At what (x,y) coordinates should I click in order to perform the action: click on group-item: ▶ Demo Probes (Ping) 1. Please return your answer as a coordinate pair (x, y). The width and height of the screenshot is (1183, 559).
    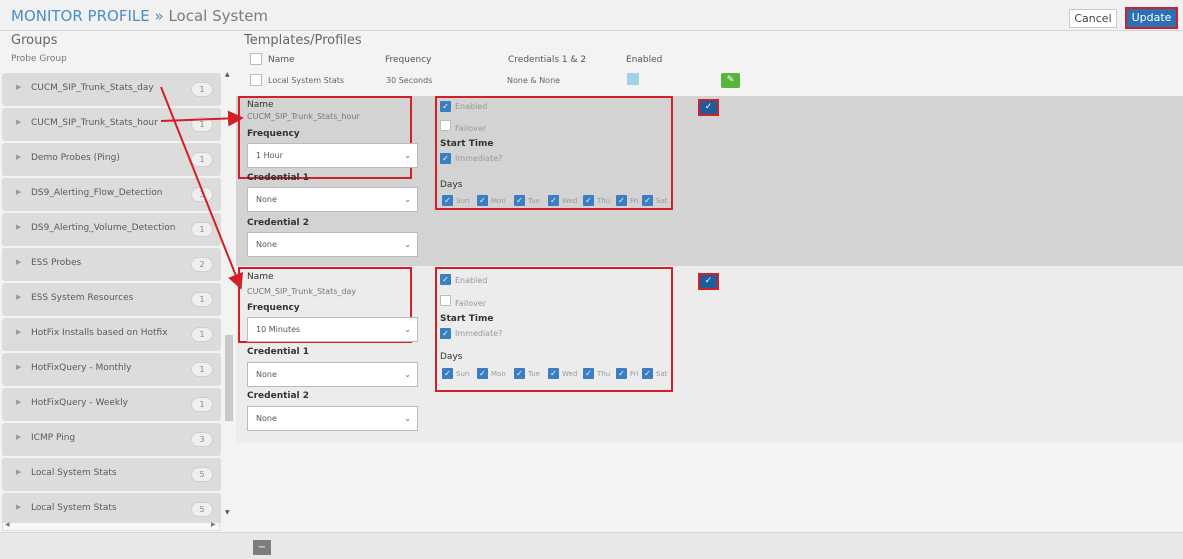
    Looking at the image, I should click on (111, 159).